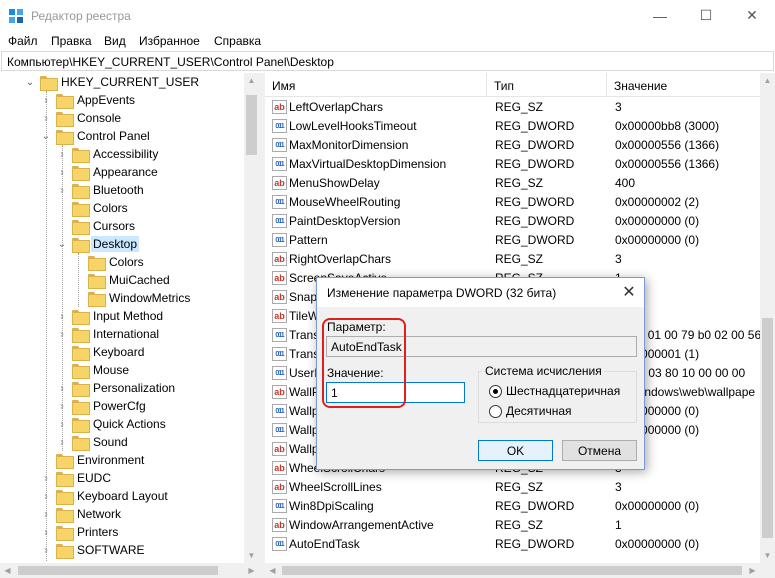 This screenshot has height=578, width=775. I want to click on tree-node: Environment, so click(93, 460).